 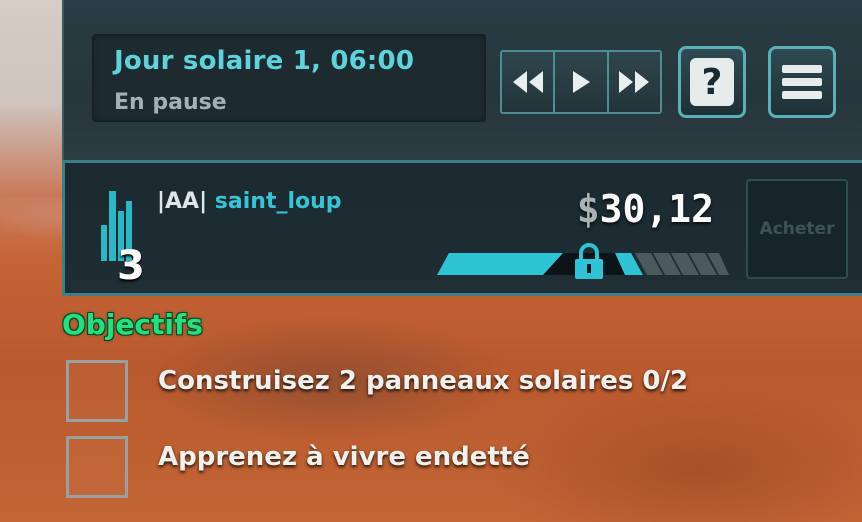 What do you see at coordinates (589, 261) in the screenshot?
I see `lock-icon` at bounding box center [589, 261].